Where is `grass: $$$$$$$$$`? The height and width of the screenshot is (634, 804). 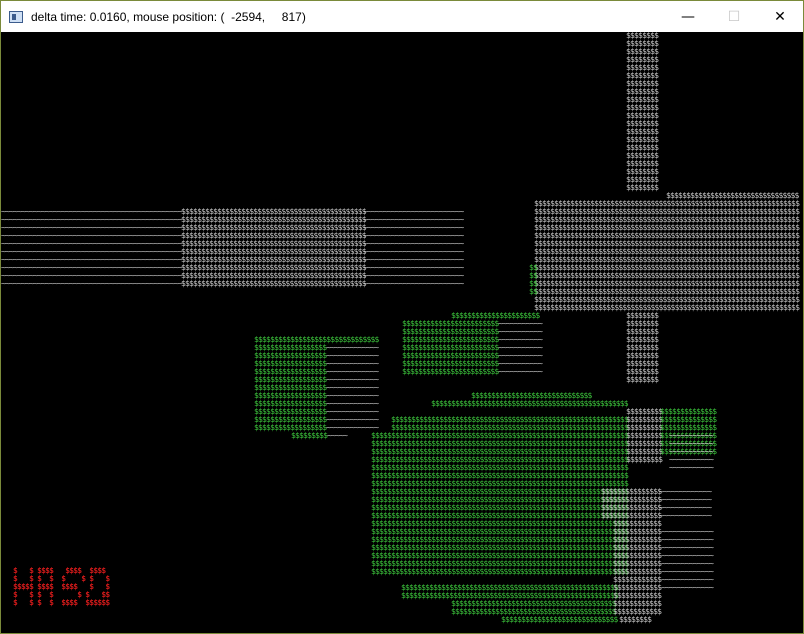
grass: $$$$$$$$$ is located at coordinates (309, 435).